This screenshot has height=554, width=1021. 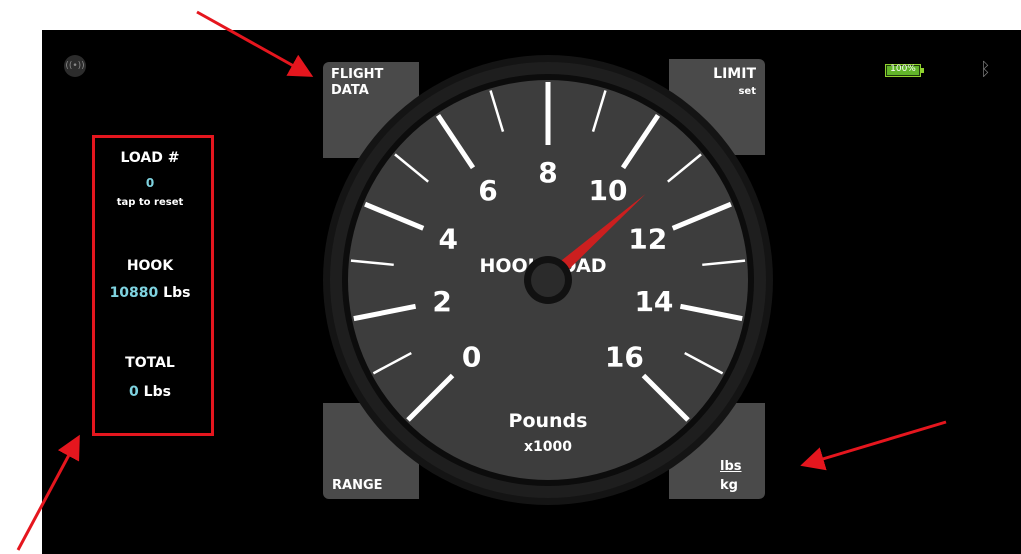 What do you see at coordinates (357, 74) in the screenshot?
I see `flight-data-label-line1: FLIGHT` at bounding box center [357, 74].